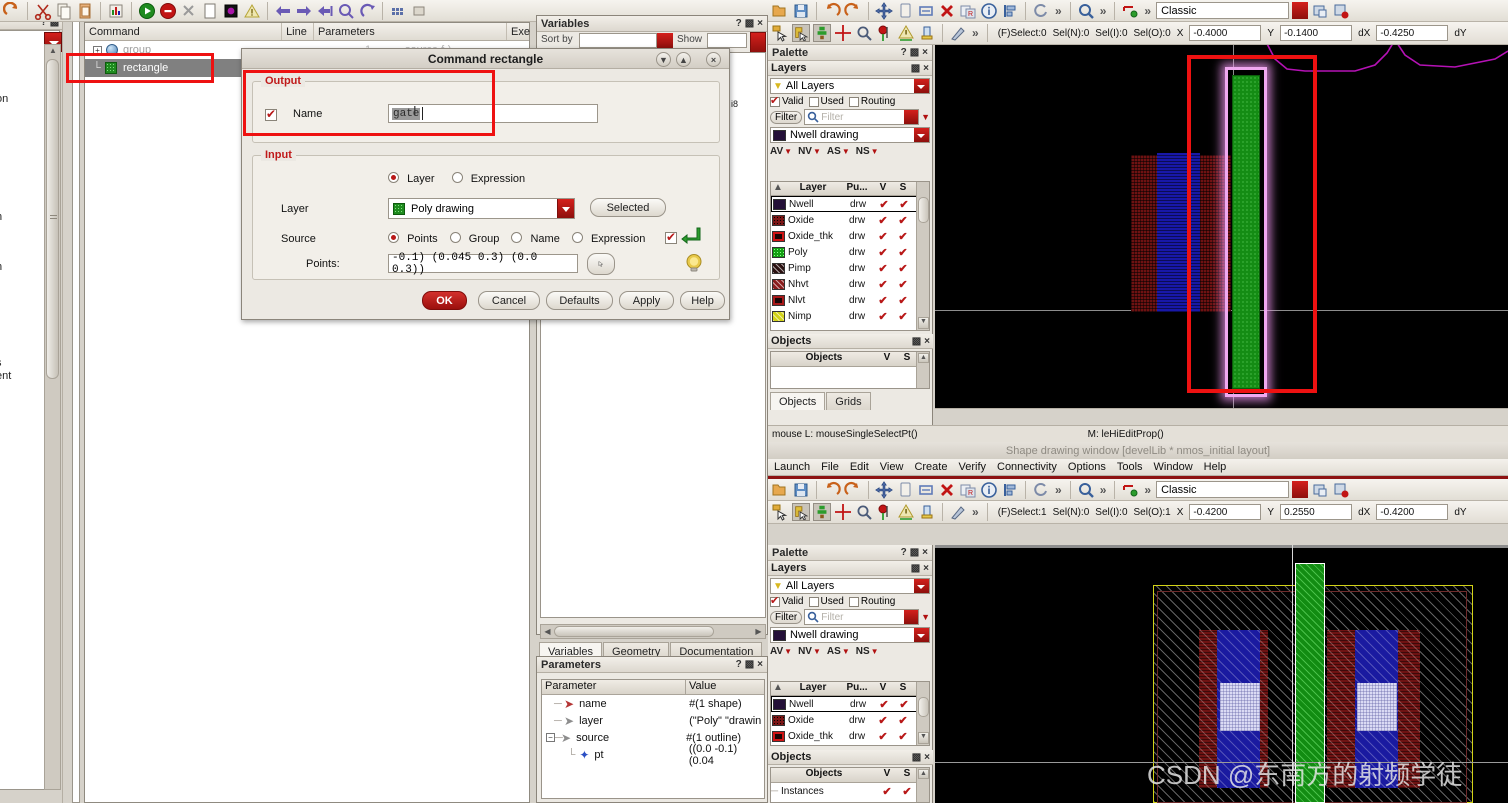  Describe the element at coordinates (850, 635) in the screenshot. I see `current-layer-combo: Nwell drawing` at that location.